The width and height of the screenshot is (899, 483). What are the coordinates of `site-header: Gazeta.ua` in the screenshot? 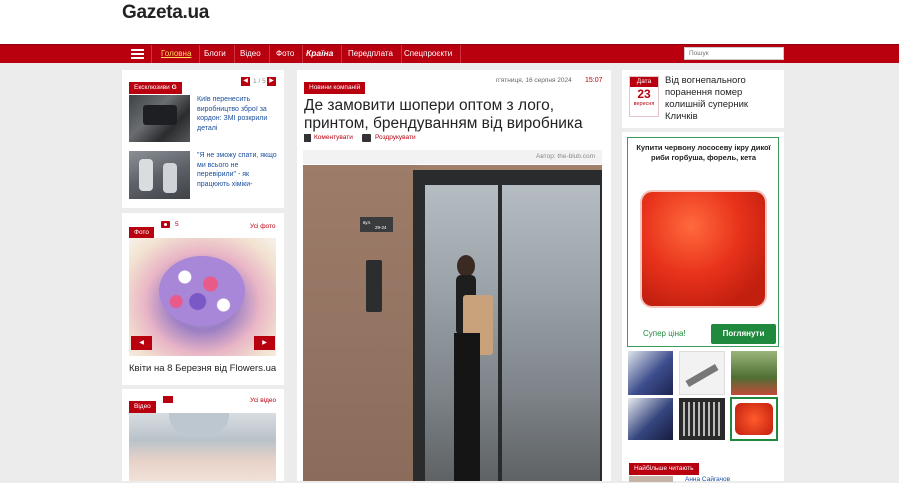 It's located at (449, 22).